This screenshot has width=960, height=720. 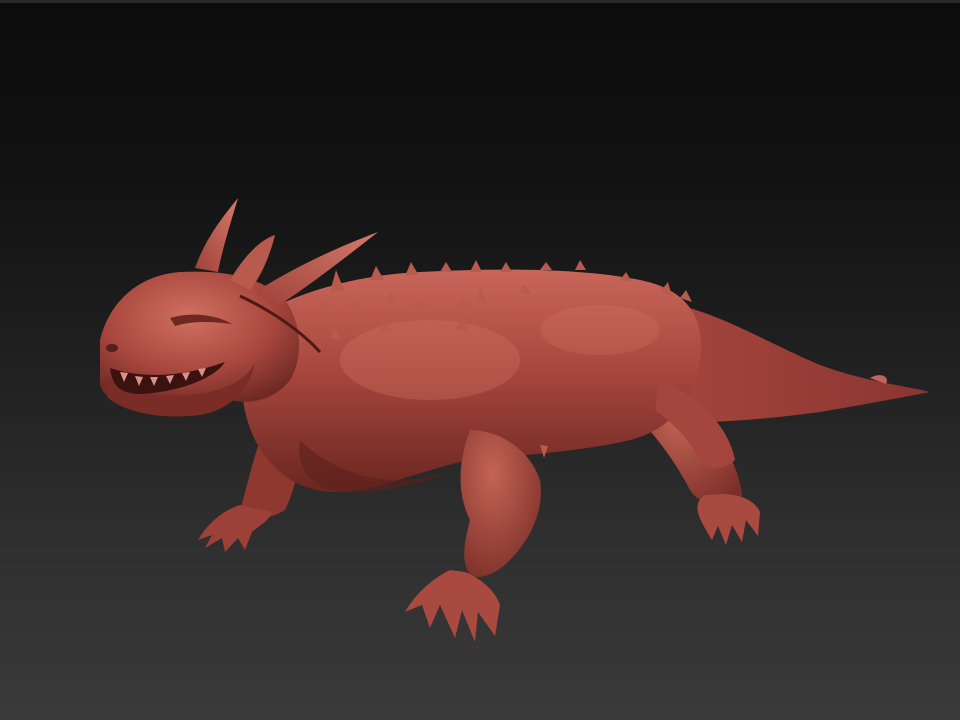 I want to click on left-horn, so click(x=216, y=235).